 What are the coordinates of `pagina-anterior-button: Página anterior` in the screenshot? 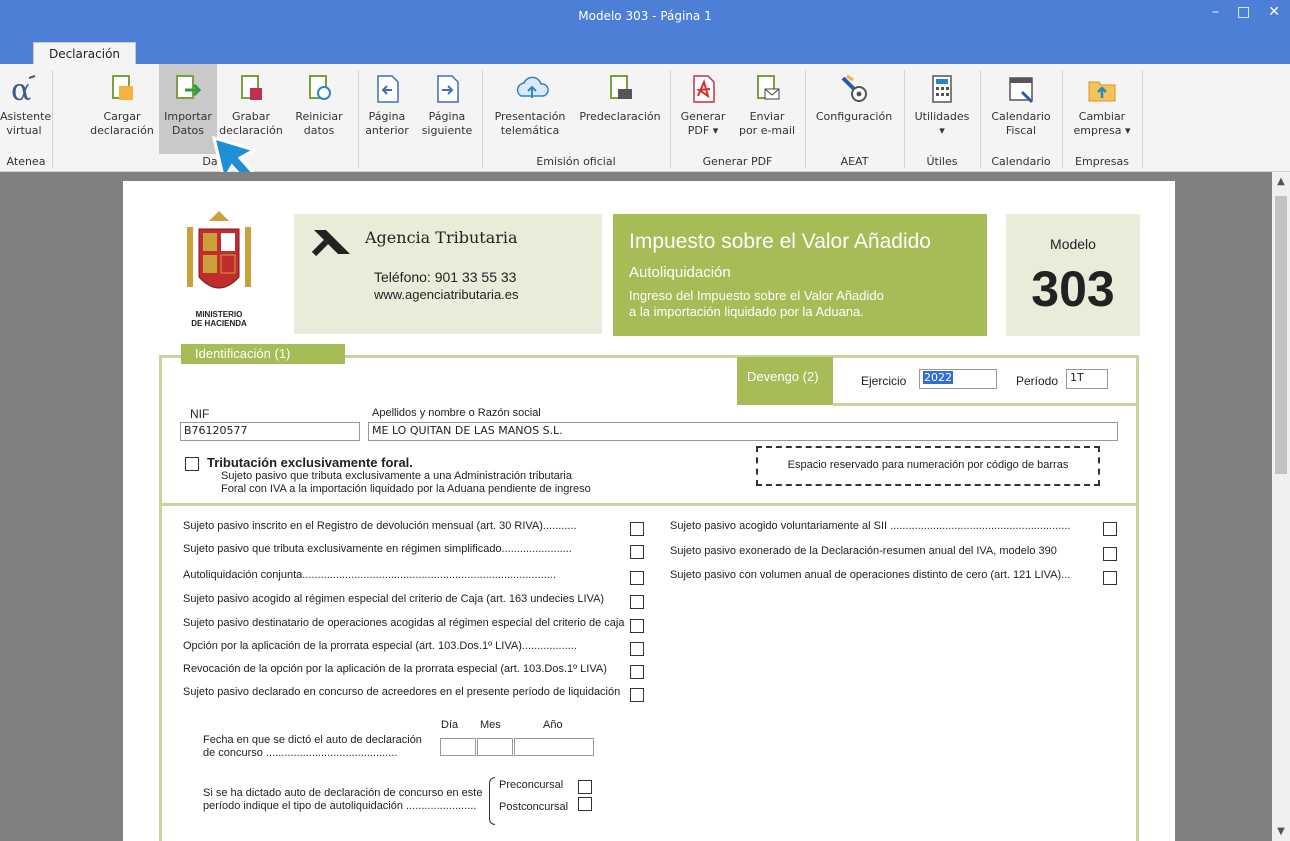 It's located at (387, 109).